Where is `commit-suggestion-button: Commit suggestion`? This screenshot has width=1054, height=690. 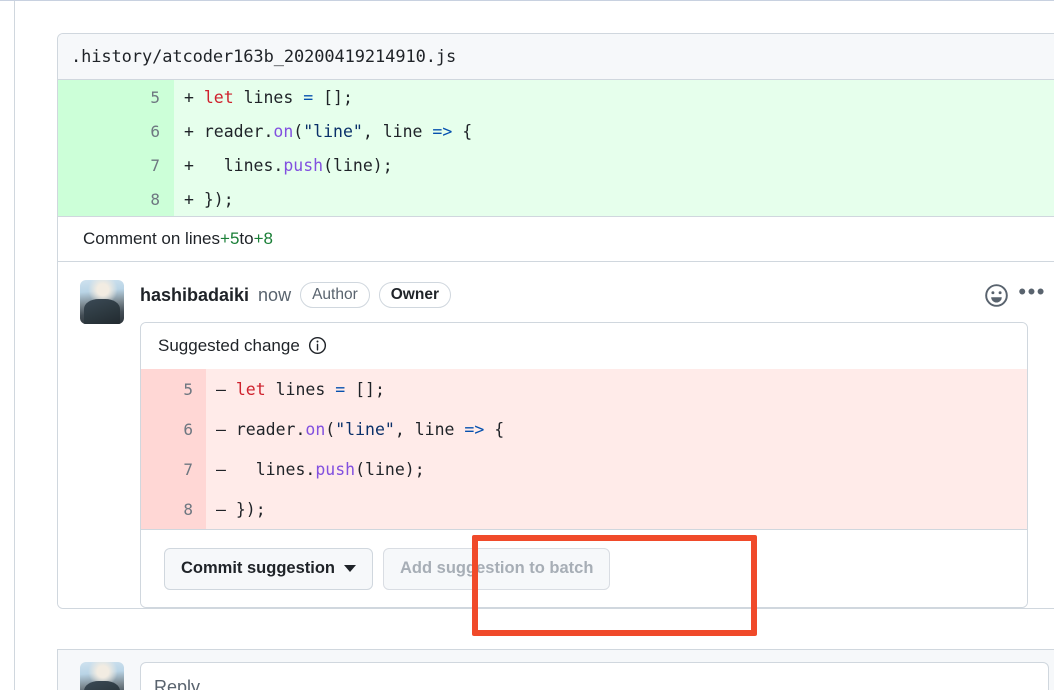 commit-suggestion-button: Commit suggestion is located at coordinates (269, 568).